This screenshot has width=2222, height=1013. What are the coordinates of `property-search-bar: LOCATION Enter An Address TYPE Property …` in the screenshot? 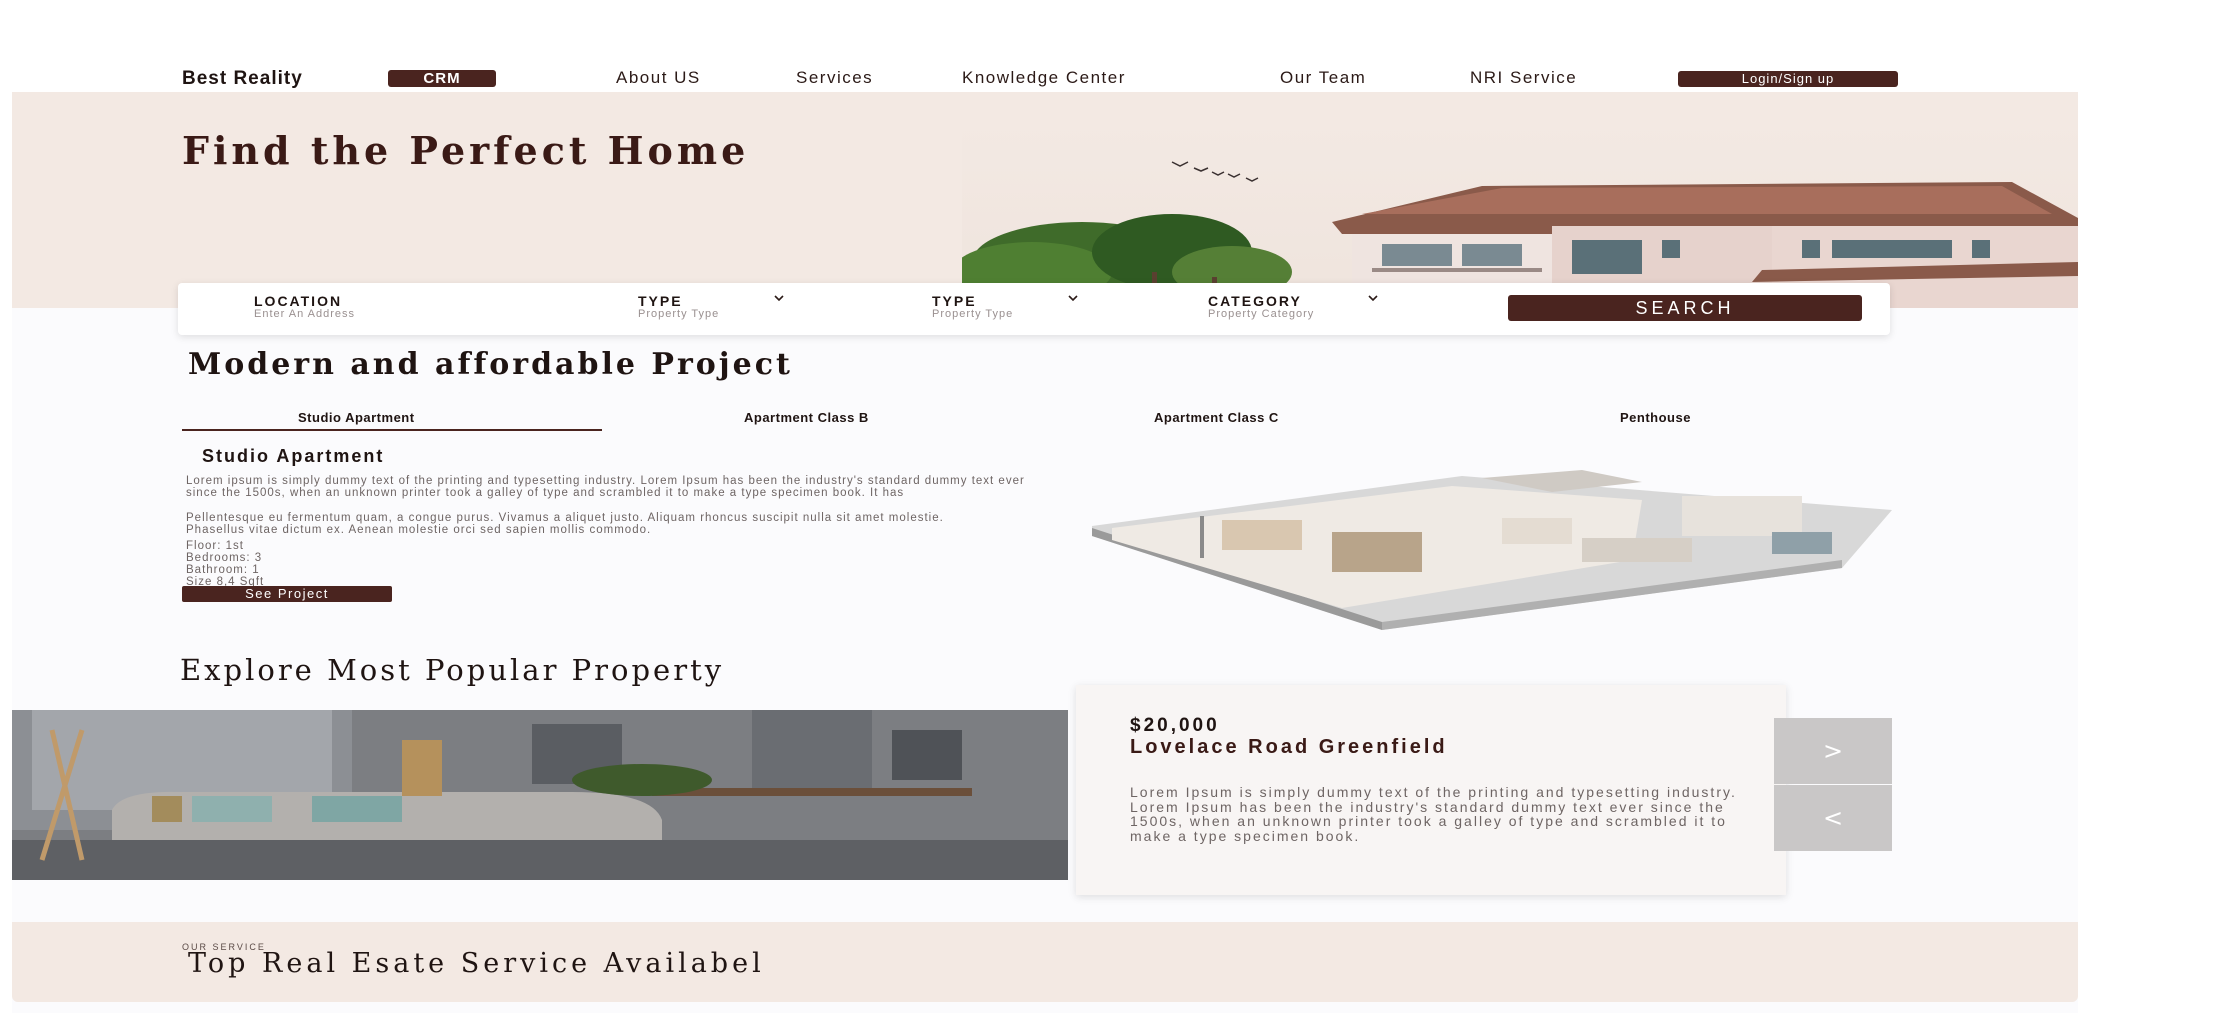 It's located at (1034, 309).